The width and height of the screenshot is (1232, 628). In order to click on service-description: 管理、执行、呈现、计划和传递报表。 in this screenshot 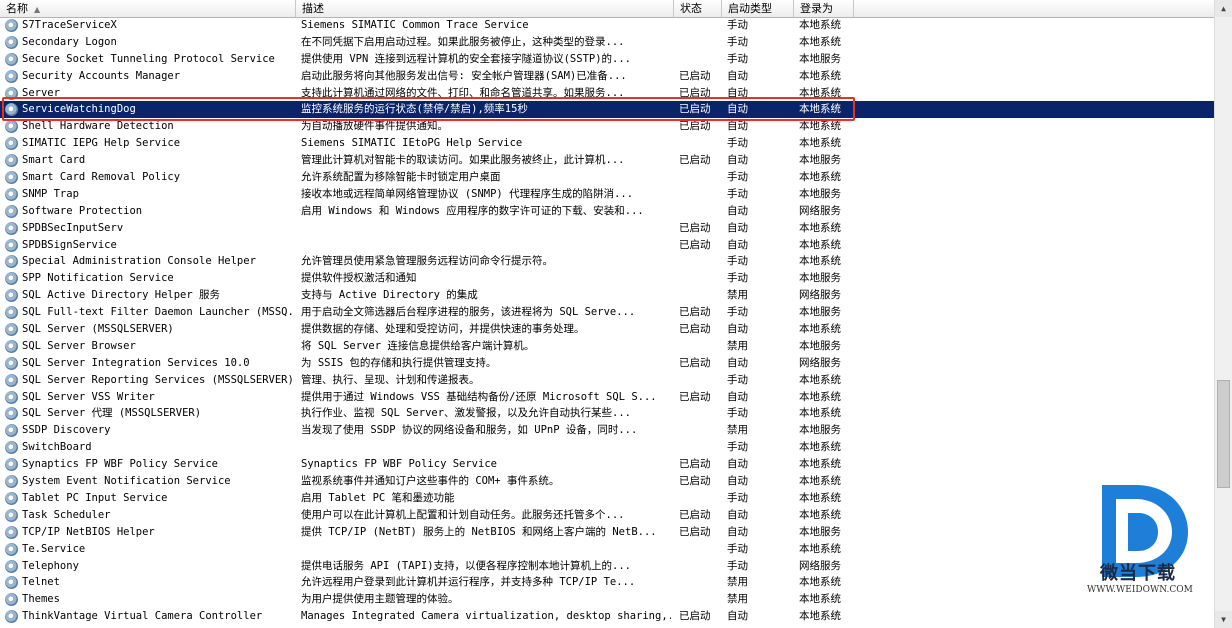, I will do `click(390, 379)`.